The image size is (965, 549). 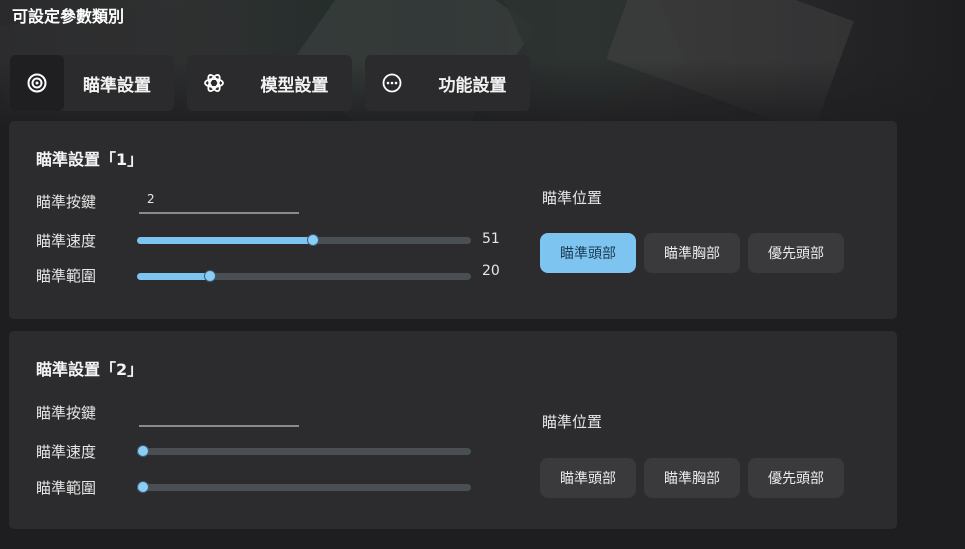 What do you see at coordinates (472, 85) in the screenshot?
I see `tab-label: 功能設置` at bounding box center [472, 85].